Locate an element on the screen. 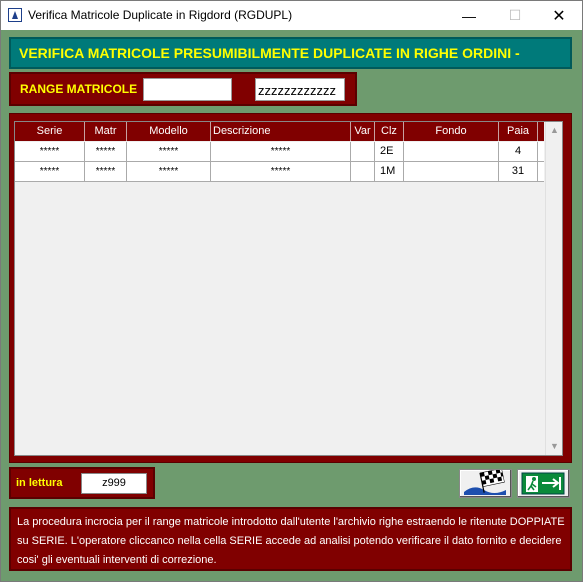 The width and height of the screenshot is (583, 582). close-button: ✕ is located at coordinates (559, 15).